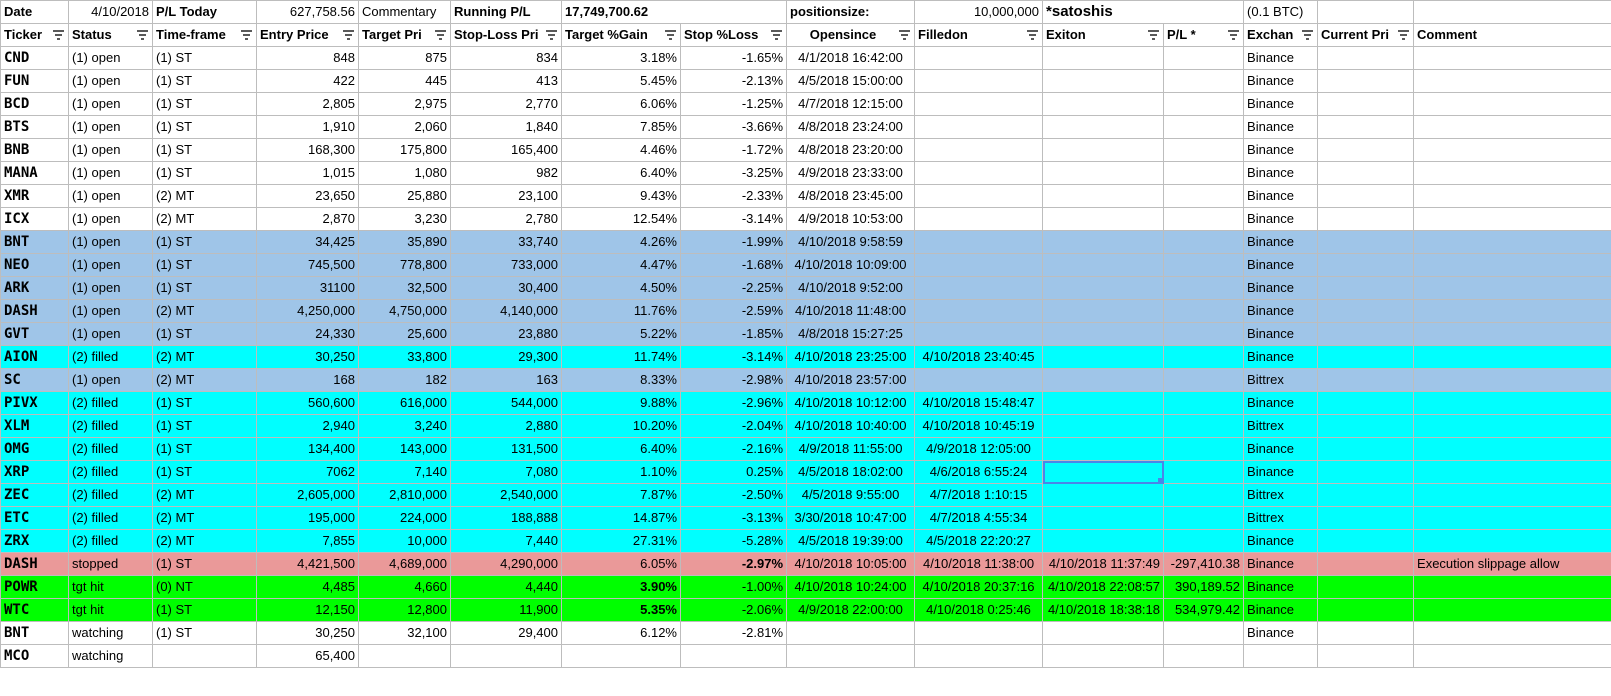 This screenshot has width=1611, height=696. Describe the element at coordinates (621, 334) in the screenshot. I see `cell-target-gain: 5.22%` at that location.